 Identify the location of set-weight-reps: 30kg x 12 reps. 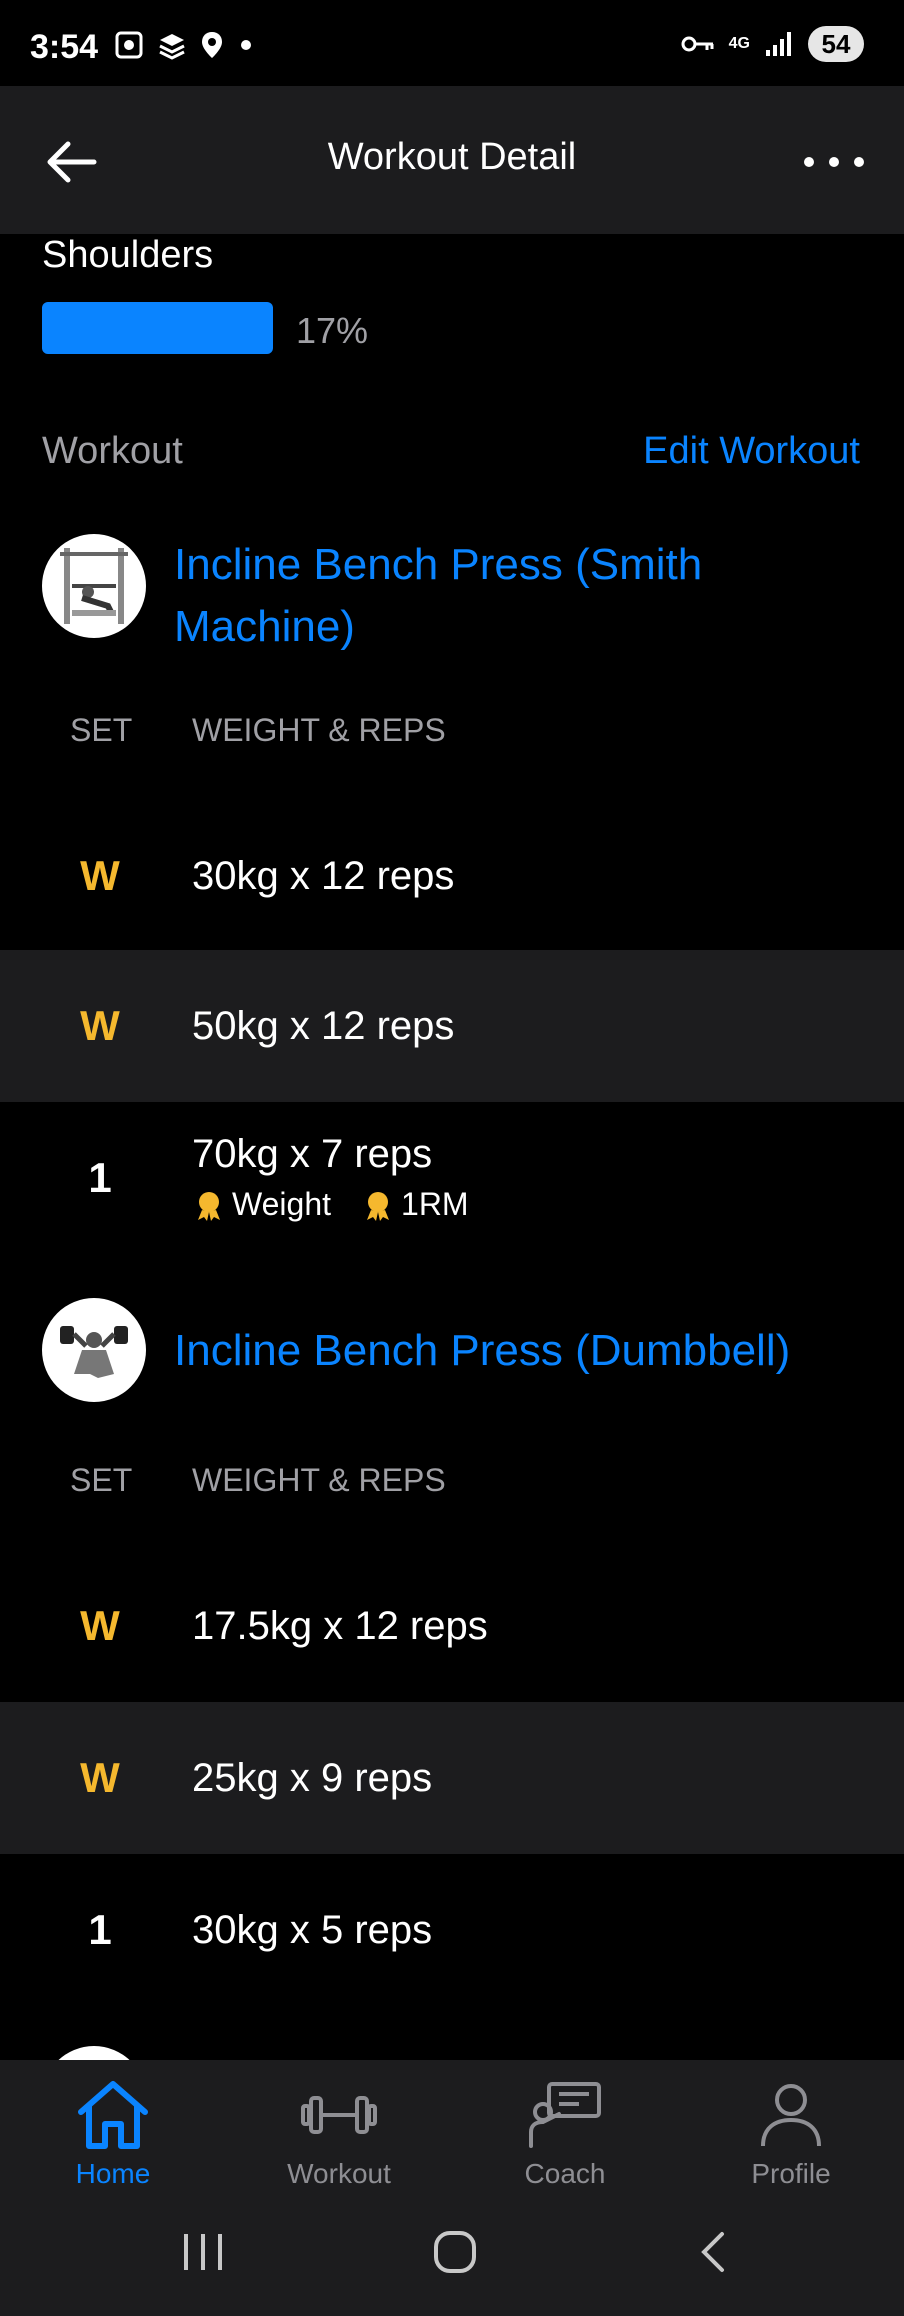
(323, 876).